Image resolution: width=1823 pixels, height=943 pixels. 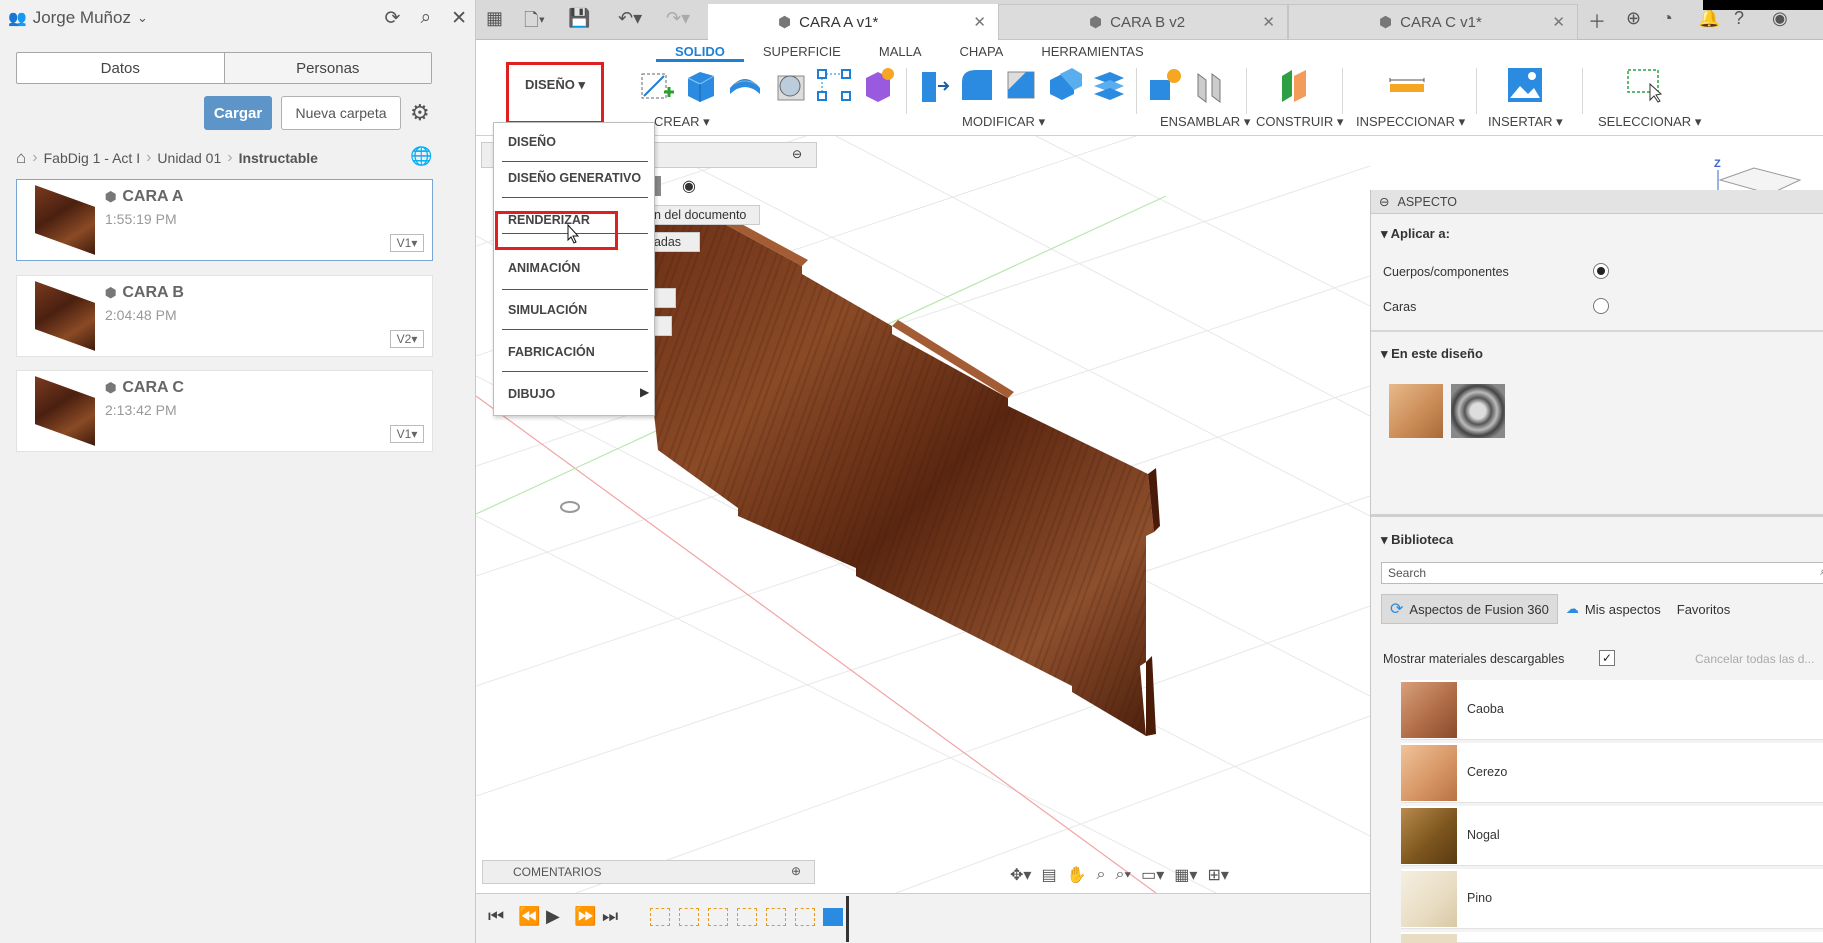 I want to click on file-card: ⬢ CARA C 2:13:42 PM V1 ▾, so click(x=224, y=411).